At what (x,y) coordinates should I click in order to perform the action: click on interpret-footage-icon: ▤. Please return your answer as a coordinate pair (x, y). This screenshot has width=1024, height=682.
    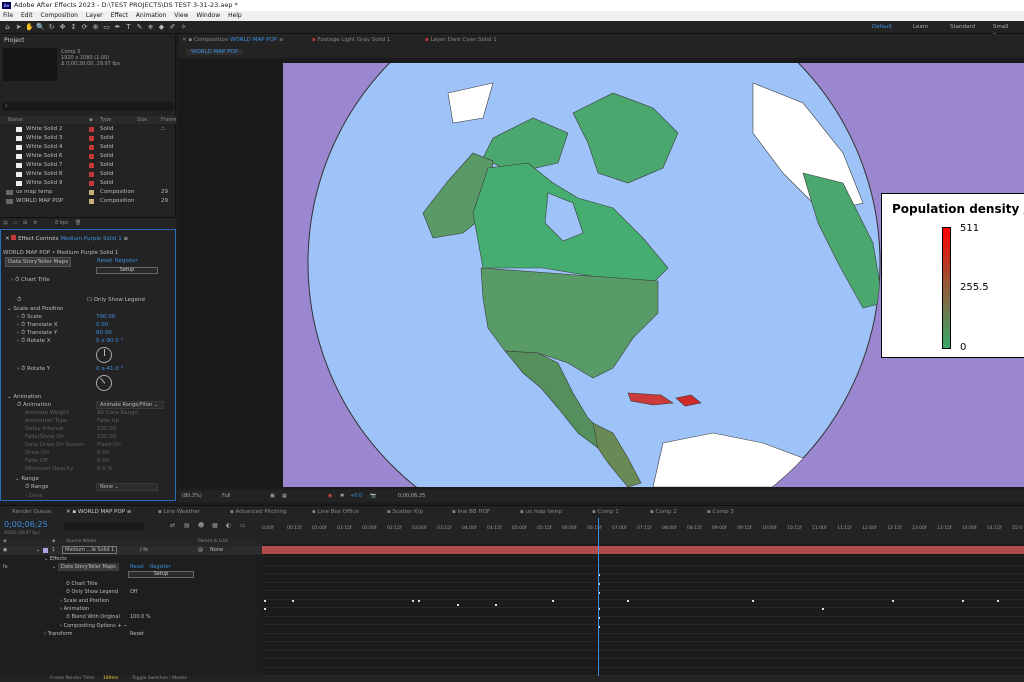
    Looking at the image, I should click on (5, 223).